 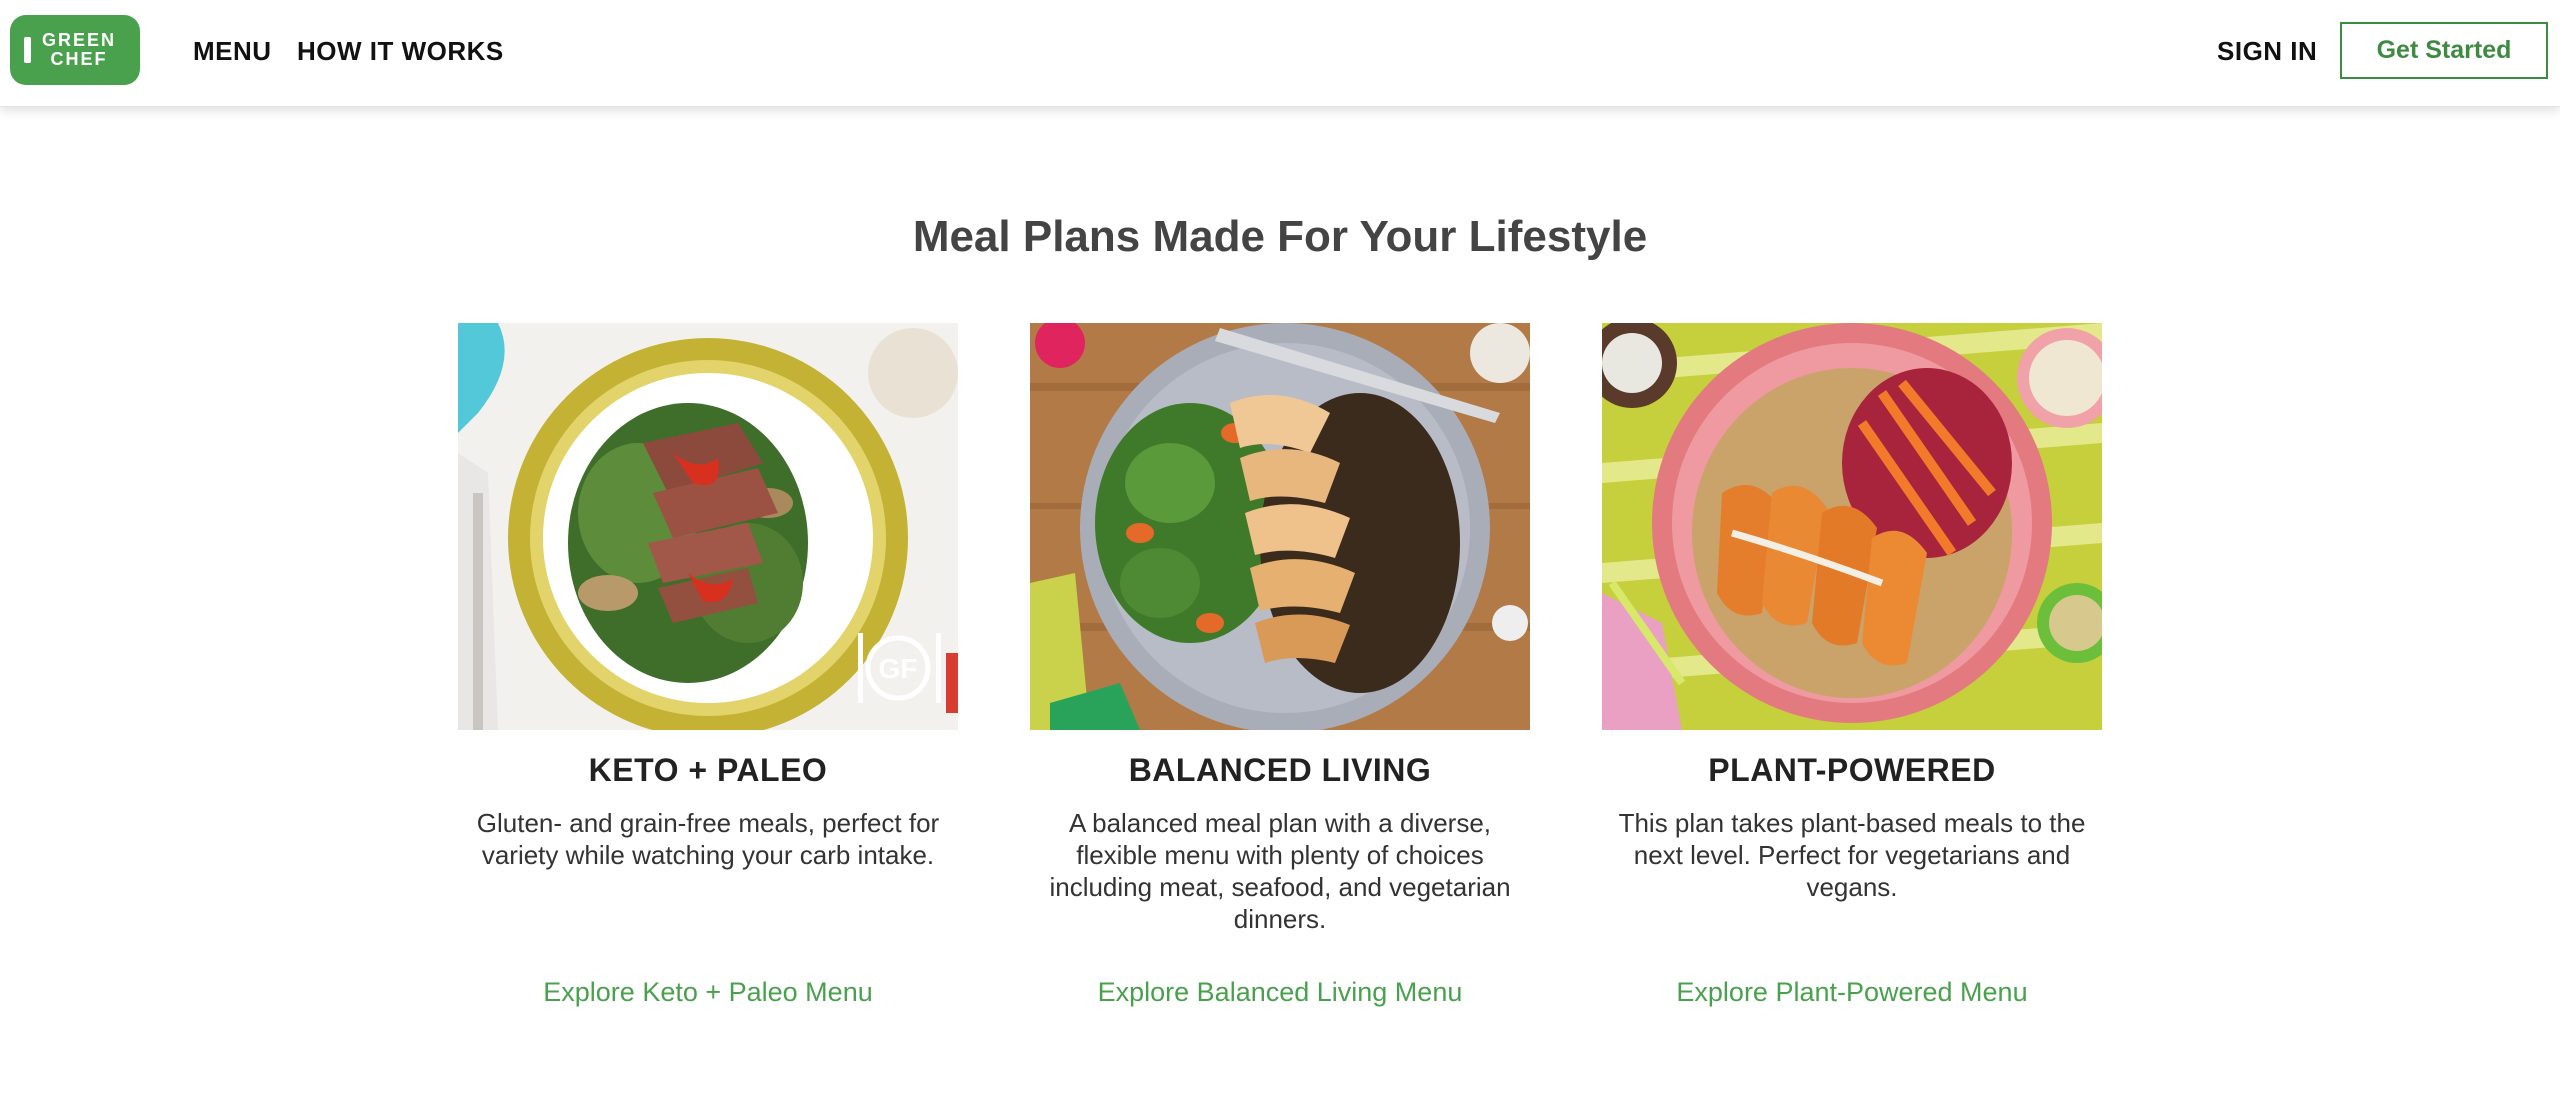 What do you see at coordinates (2267, 51) in the screenshot?
I see `sign-in-link: SIGN IN` at bounding box center [2267, 51].